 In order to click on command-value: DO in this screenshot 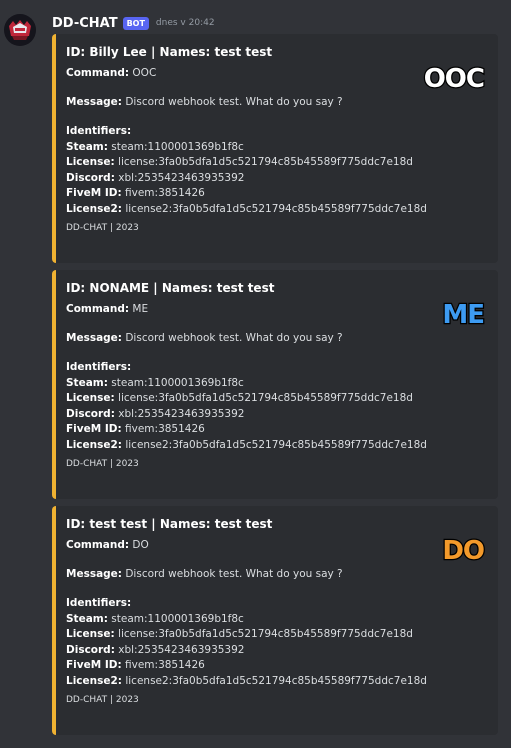, I will do `click(140, 545)`.